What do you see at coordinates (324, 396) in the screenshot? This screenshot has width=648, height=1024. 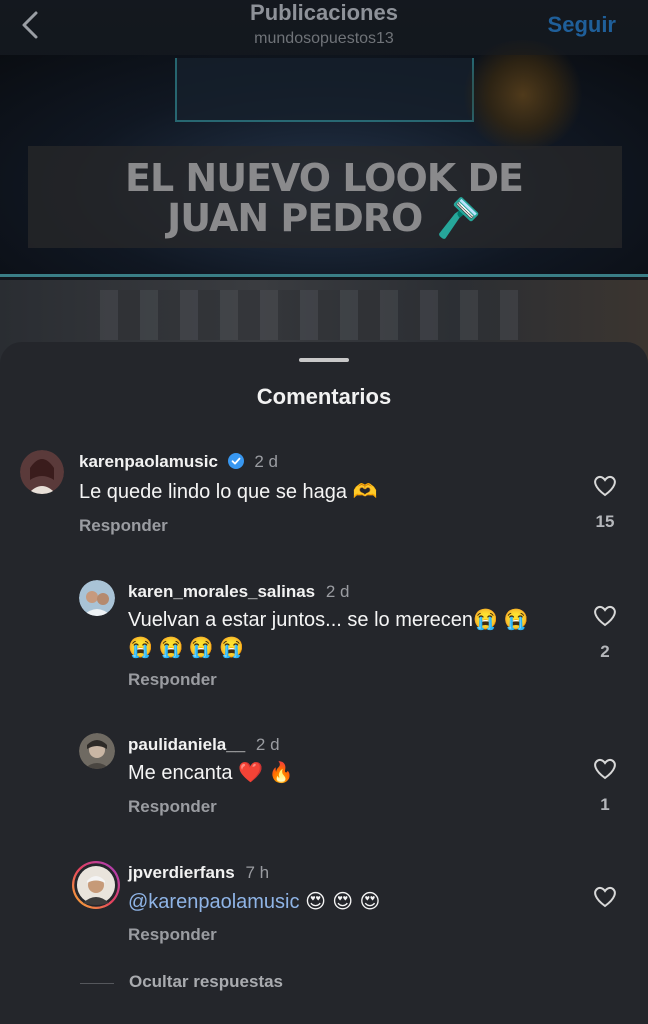 I see `comments-title: Comentarios` at bounding box center [324, 396].